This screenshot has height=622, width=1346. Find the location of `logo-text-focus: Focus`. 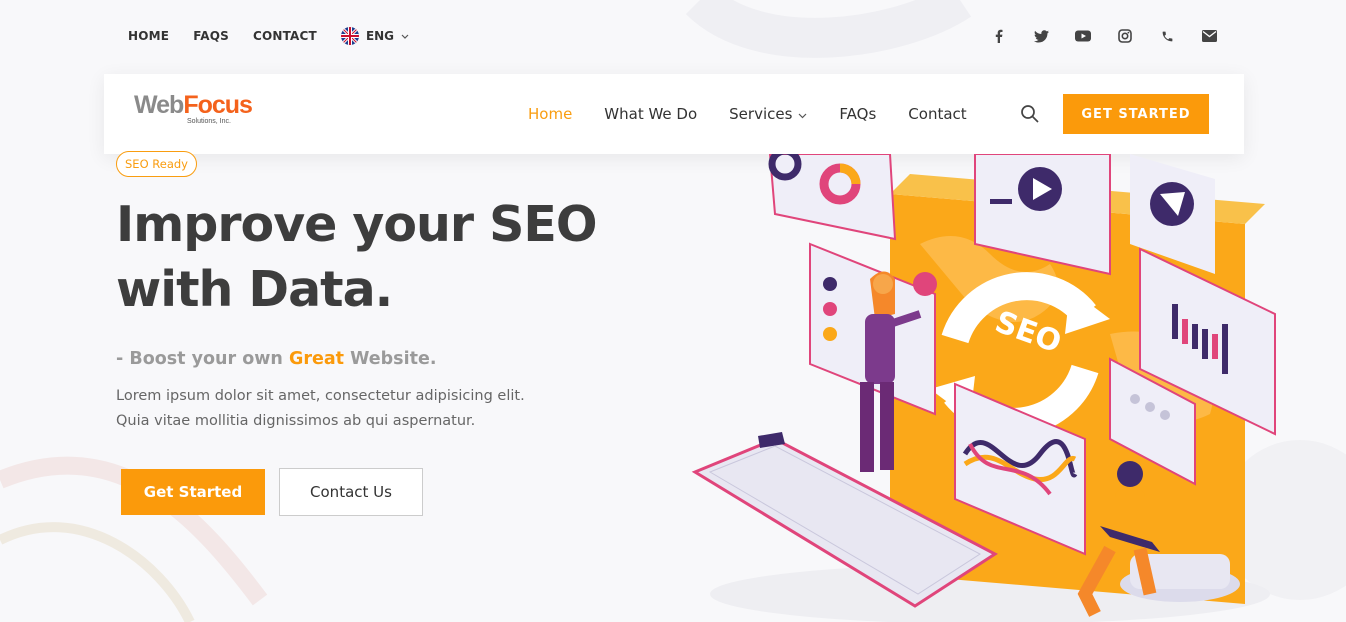

logo-text-focus: Focus is located at coordinates (218, 105).